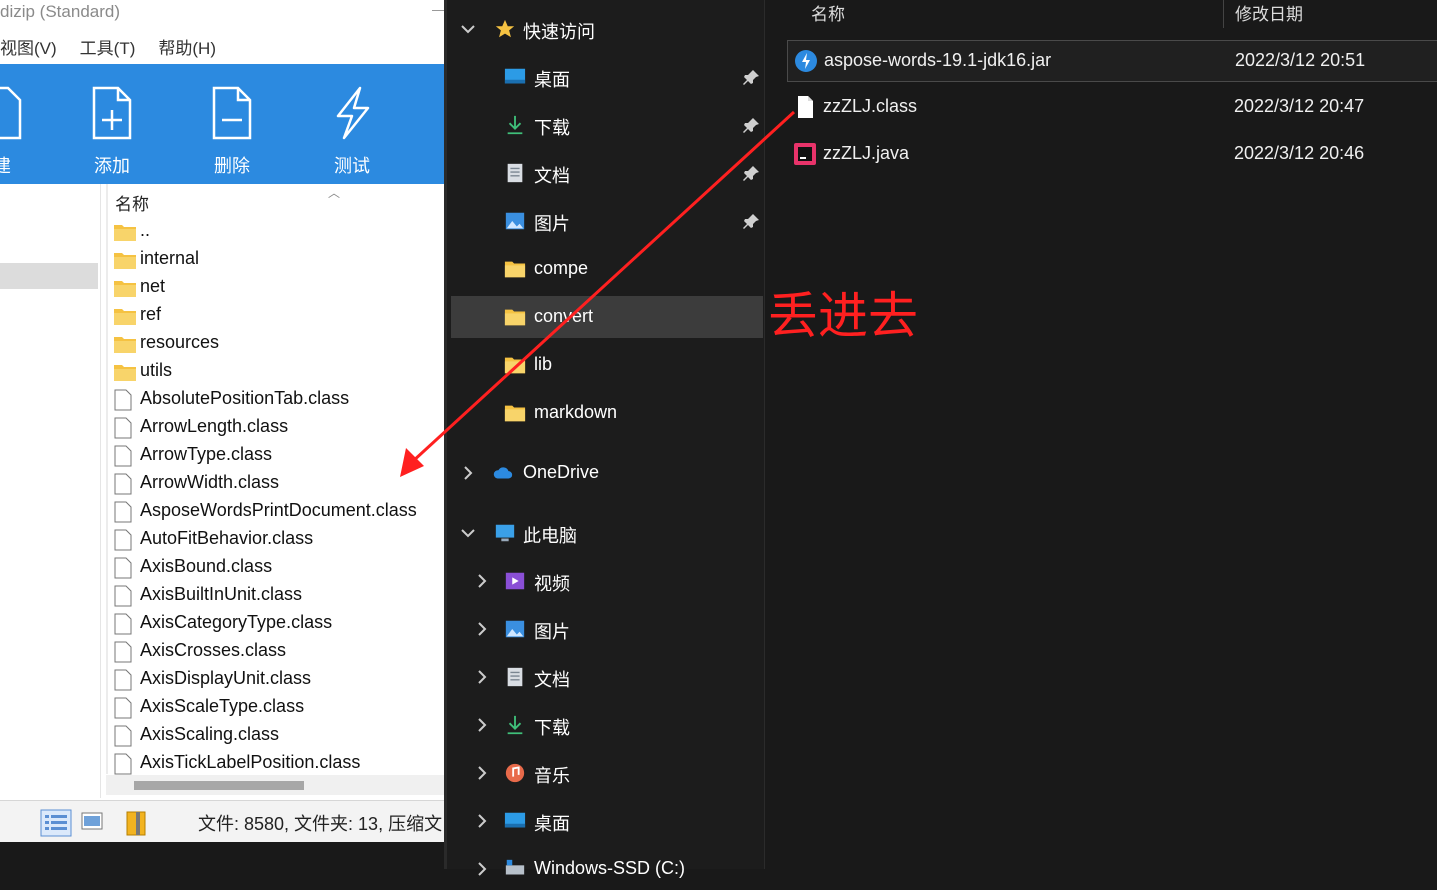 The width and height of the screenshot is (1437, 890). What do you see at coordinates (213, 650) in the screenshot?
I see `row-label: AxisCrosses.class` at bounding box center [213, 650].